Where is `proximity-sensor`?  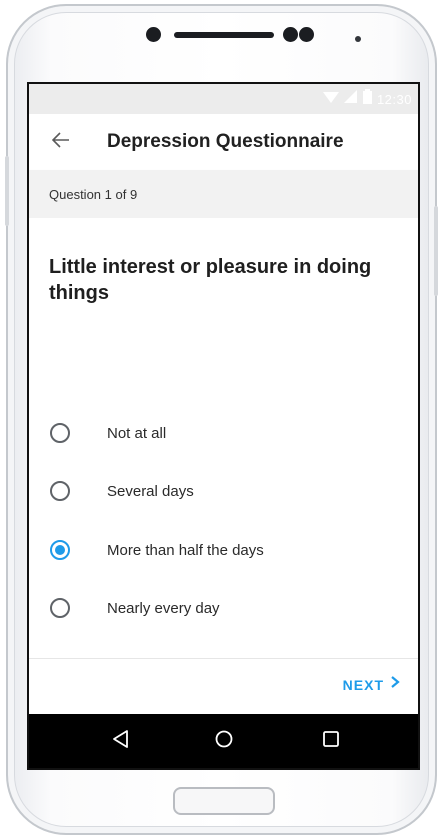 proximity-sensor is located at coordinates (358, 39).